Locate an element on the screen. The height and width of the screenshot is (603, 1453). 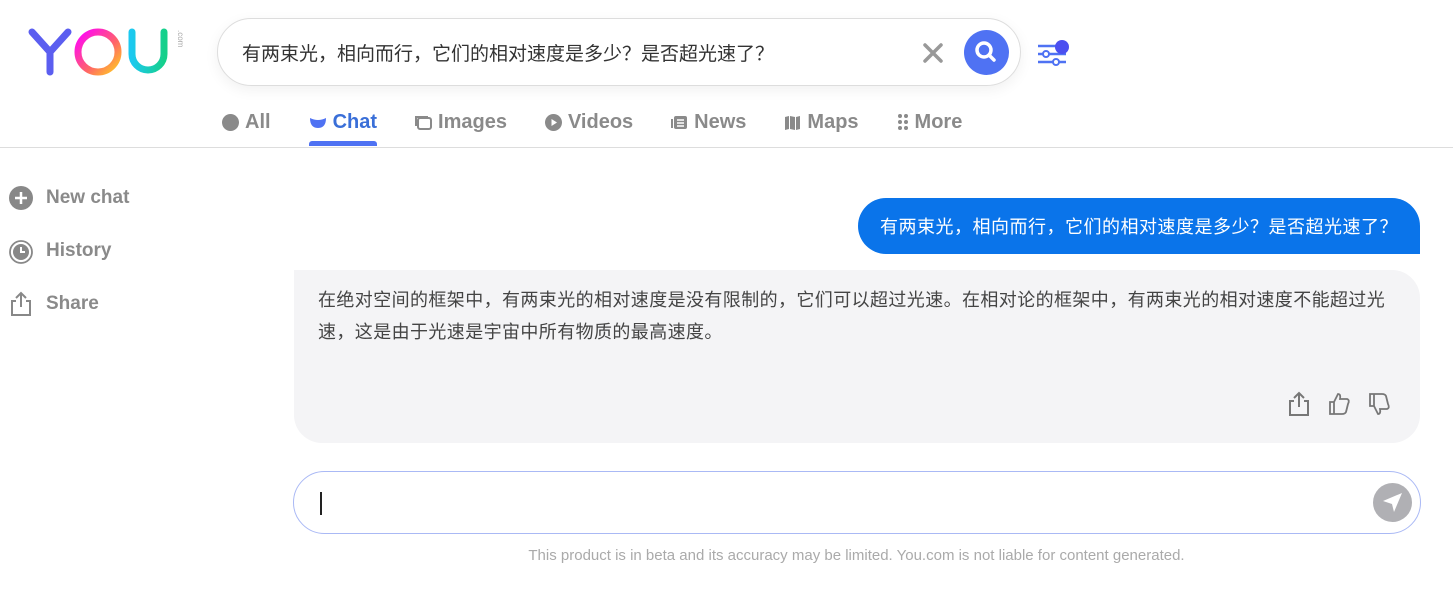
thumbs-up-icon is located at coordinates (1339, 404).